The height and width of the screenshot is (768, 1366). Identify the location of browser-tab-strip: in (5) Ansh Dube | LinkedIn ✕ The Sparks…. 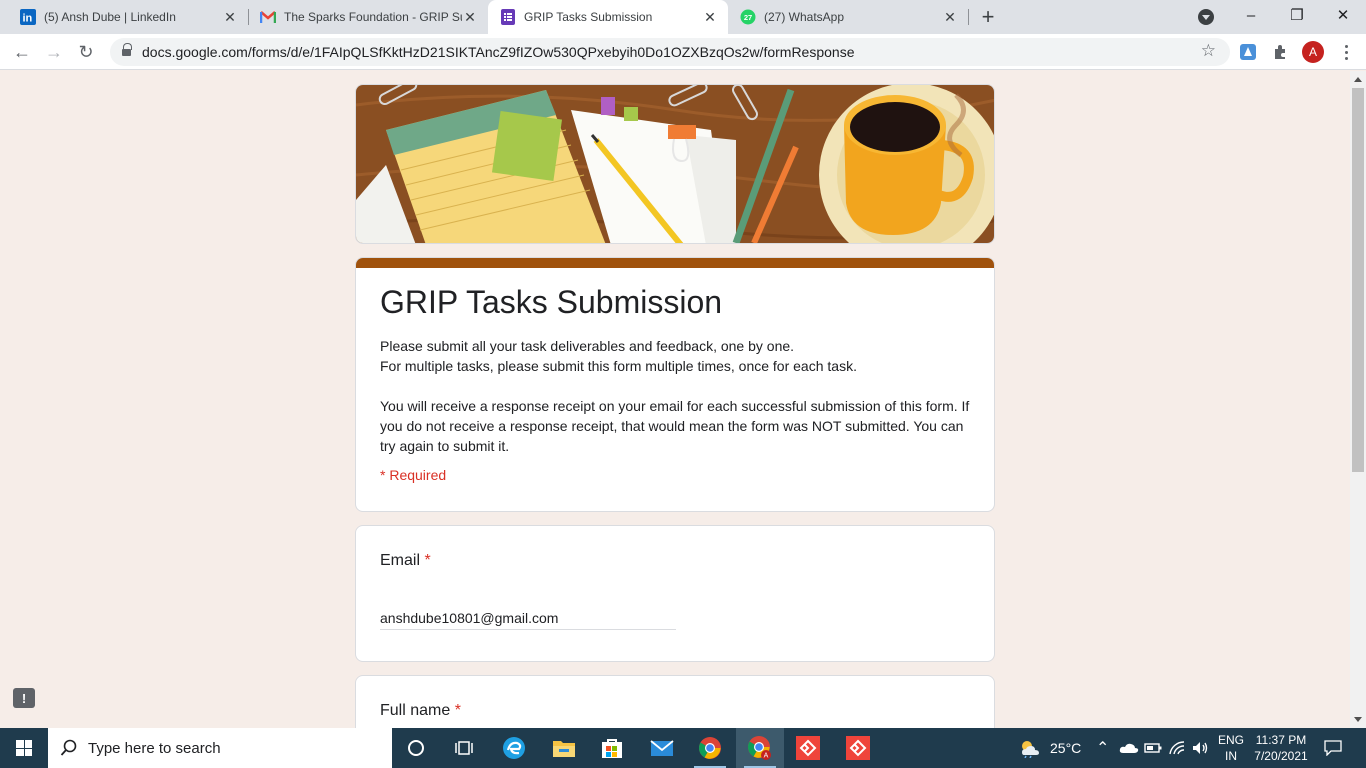
(683, 17).